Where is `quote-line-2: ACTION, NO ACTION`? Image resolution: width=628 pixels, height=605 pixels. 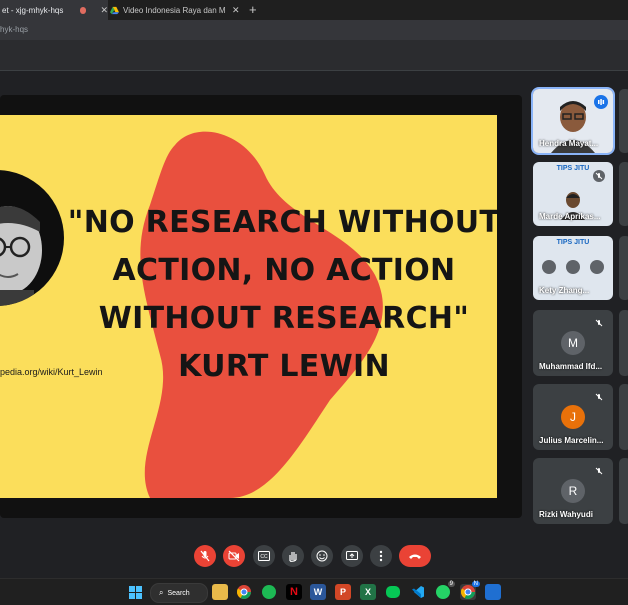 quote-line-2: ACTION, NO ACTION is located at coordinates (284, 270).